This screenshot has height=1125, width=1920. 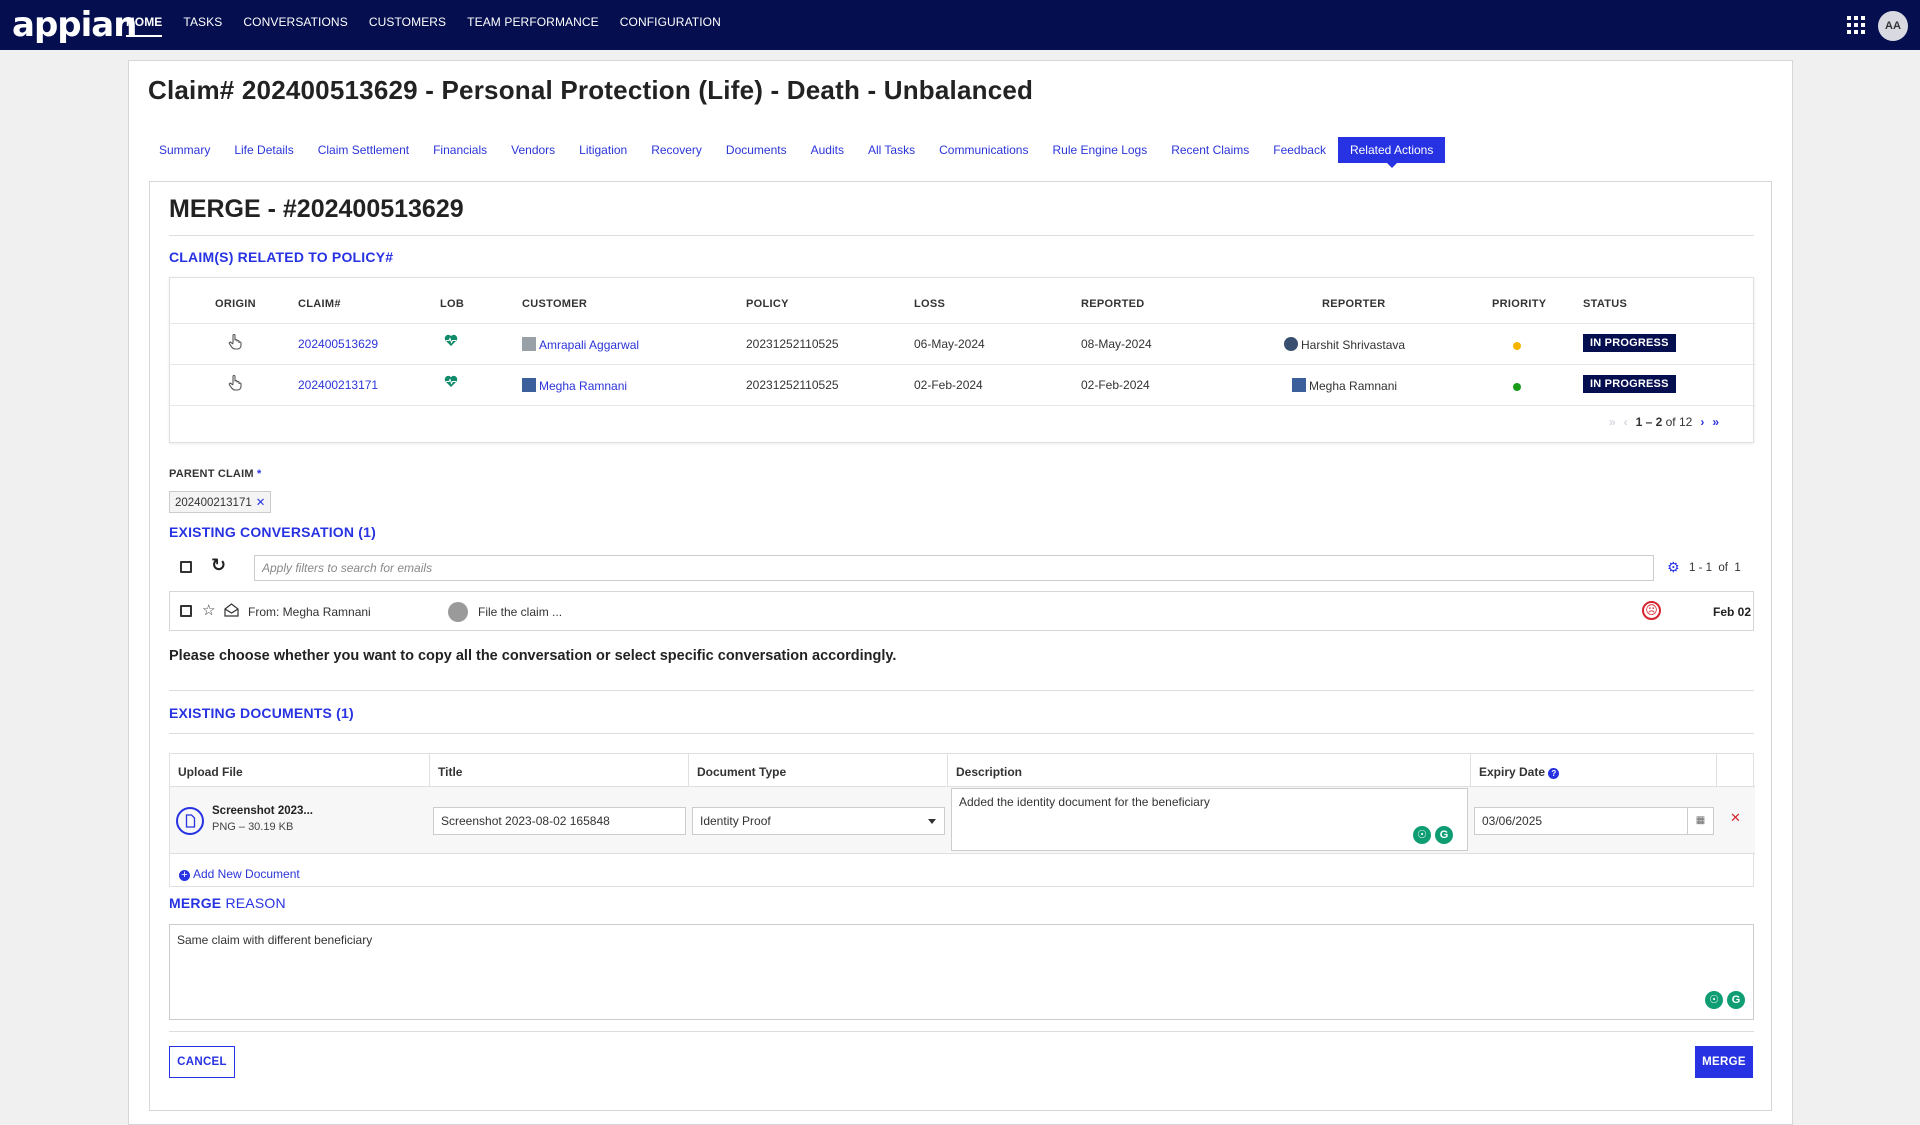 What do you see at coordinates (202, 1062) in the screenshot?
I see `cancel-button: CANCEL` at bounding box center [202, 1062].